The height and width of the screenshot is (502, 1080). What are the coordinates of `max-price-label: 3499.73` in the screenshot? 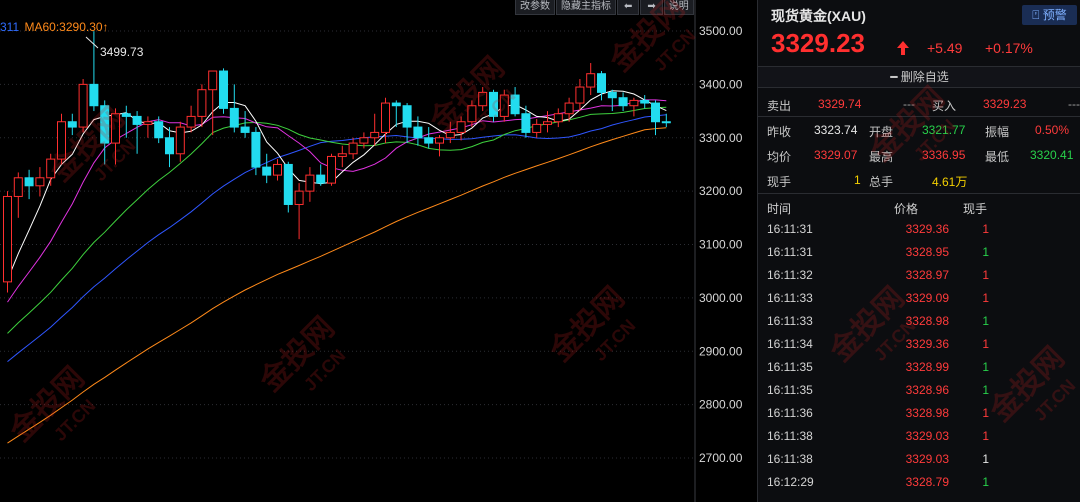 It's located at (122, 52).